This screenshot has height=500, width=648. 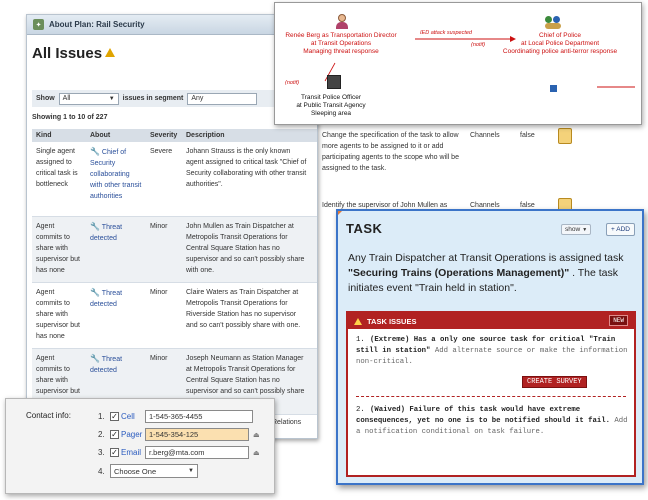 What do you see at coordinates (527, 135) in the screenshot?
I see `cell-waived: false` at bounding box center [527, 135].